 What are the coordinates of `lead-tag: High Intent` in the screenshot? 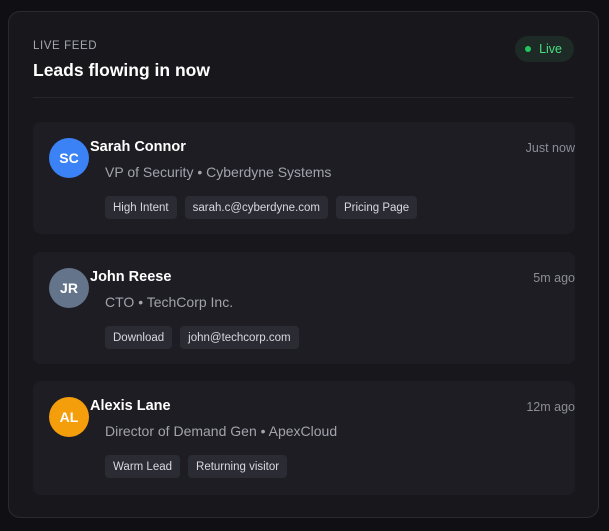 It's located at (141, 207).